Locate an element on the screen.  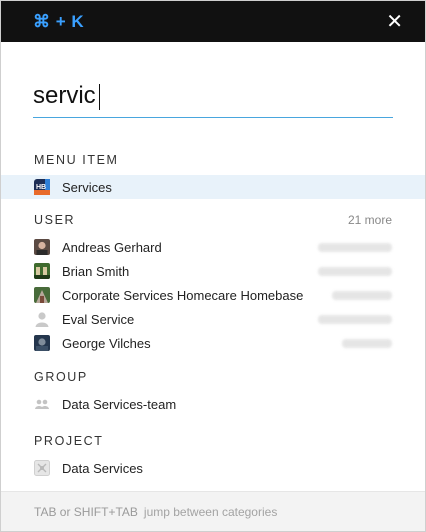
keyboard-keys: TAB or SHIFT+TAB is located at coordinates (86, 511).